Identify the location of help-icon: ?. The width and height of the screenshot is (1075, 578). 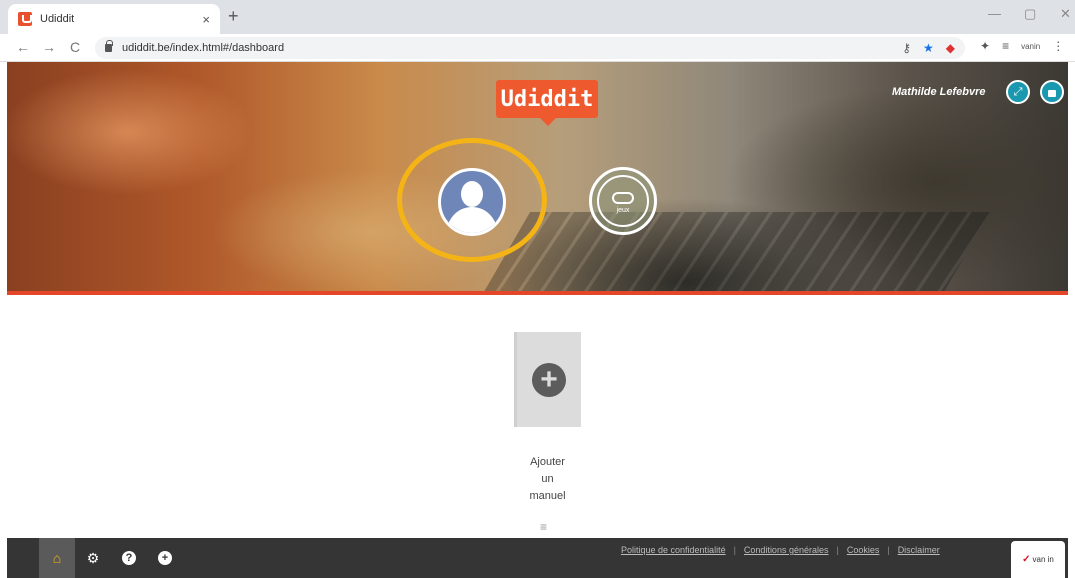
(129, 558).